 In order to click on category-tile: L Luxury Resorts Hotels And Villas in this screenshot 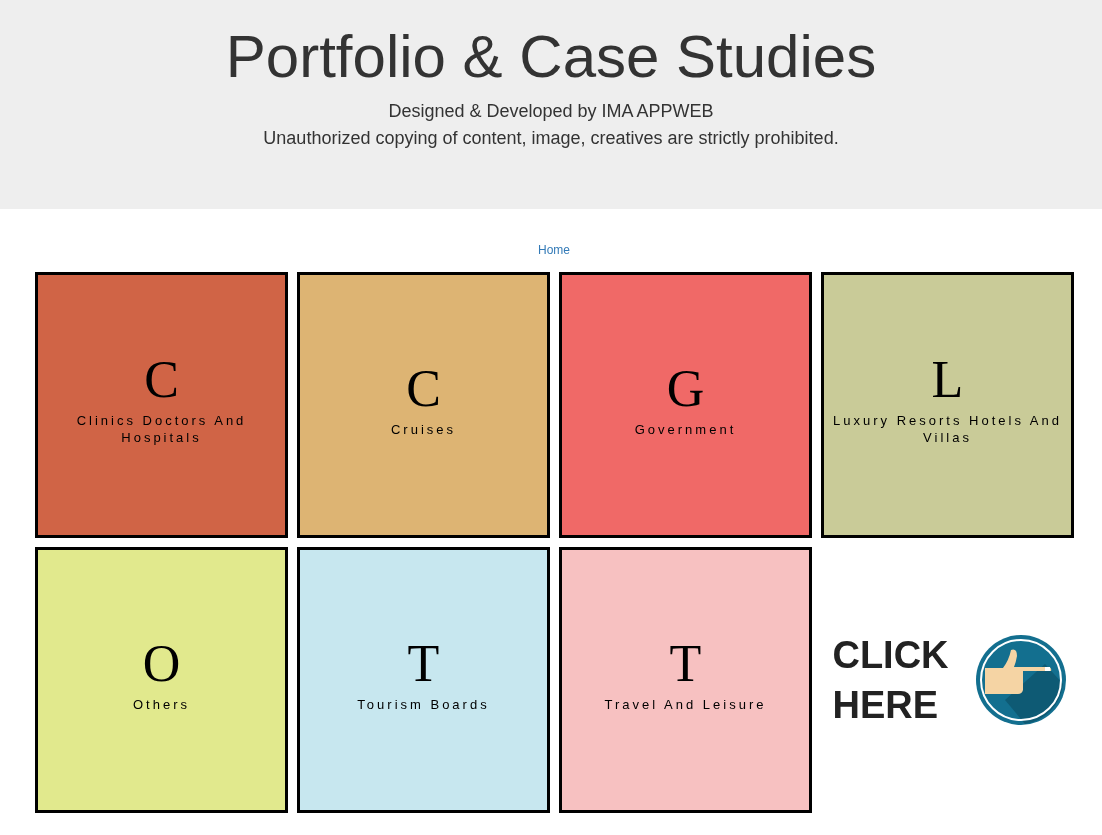, I will do `click(947, 405)`.